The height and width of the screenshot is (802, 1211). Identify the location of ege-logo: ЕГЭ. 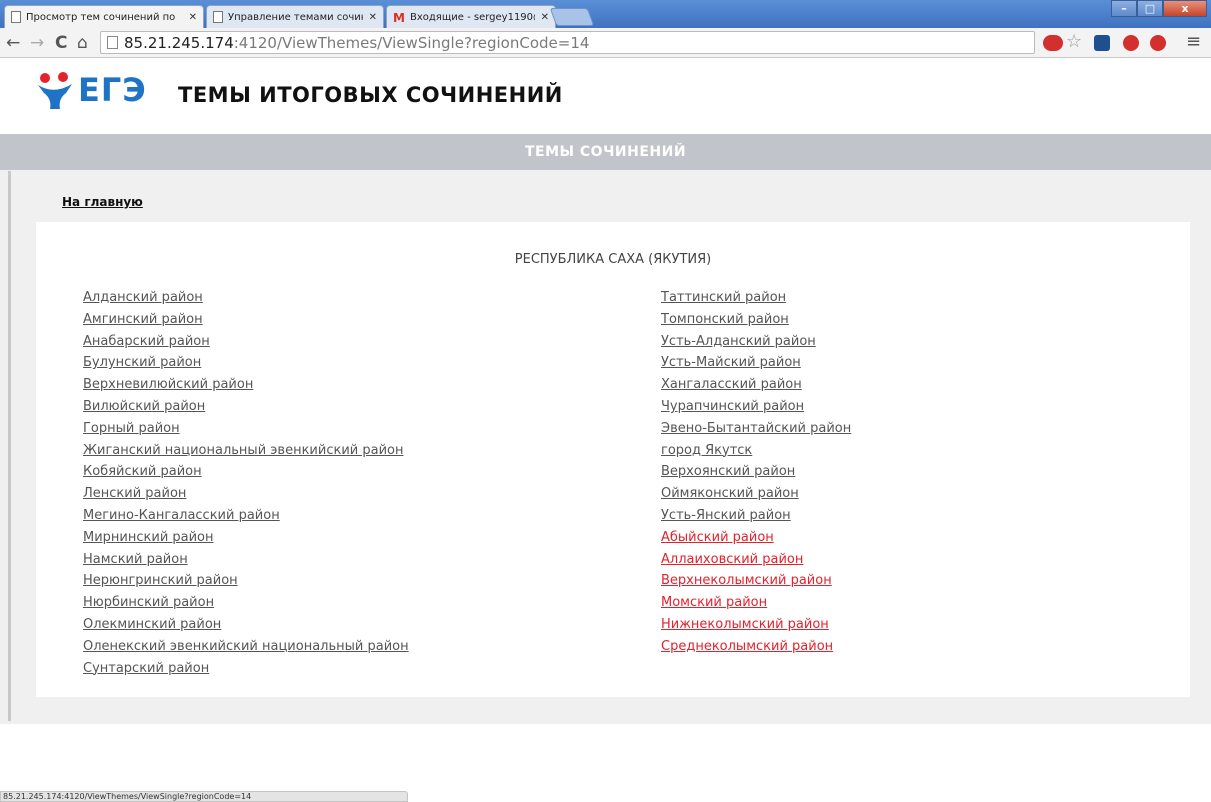
(91, 90).